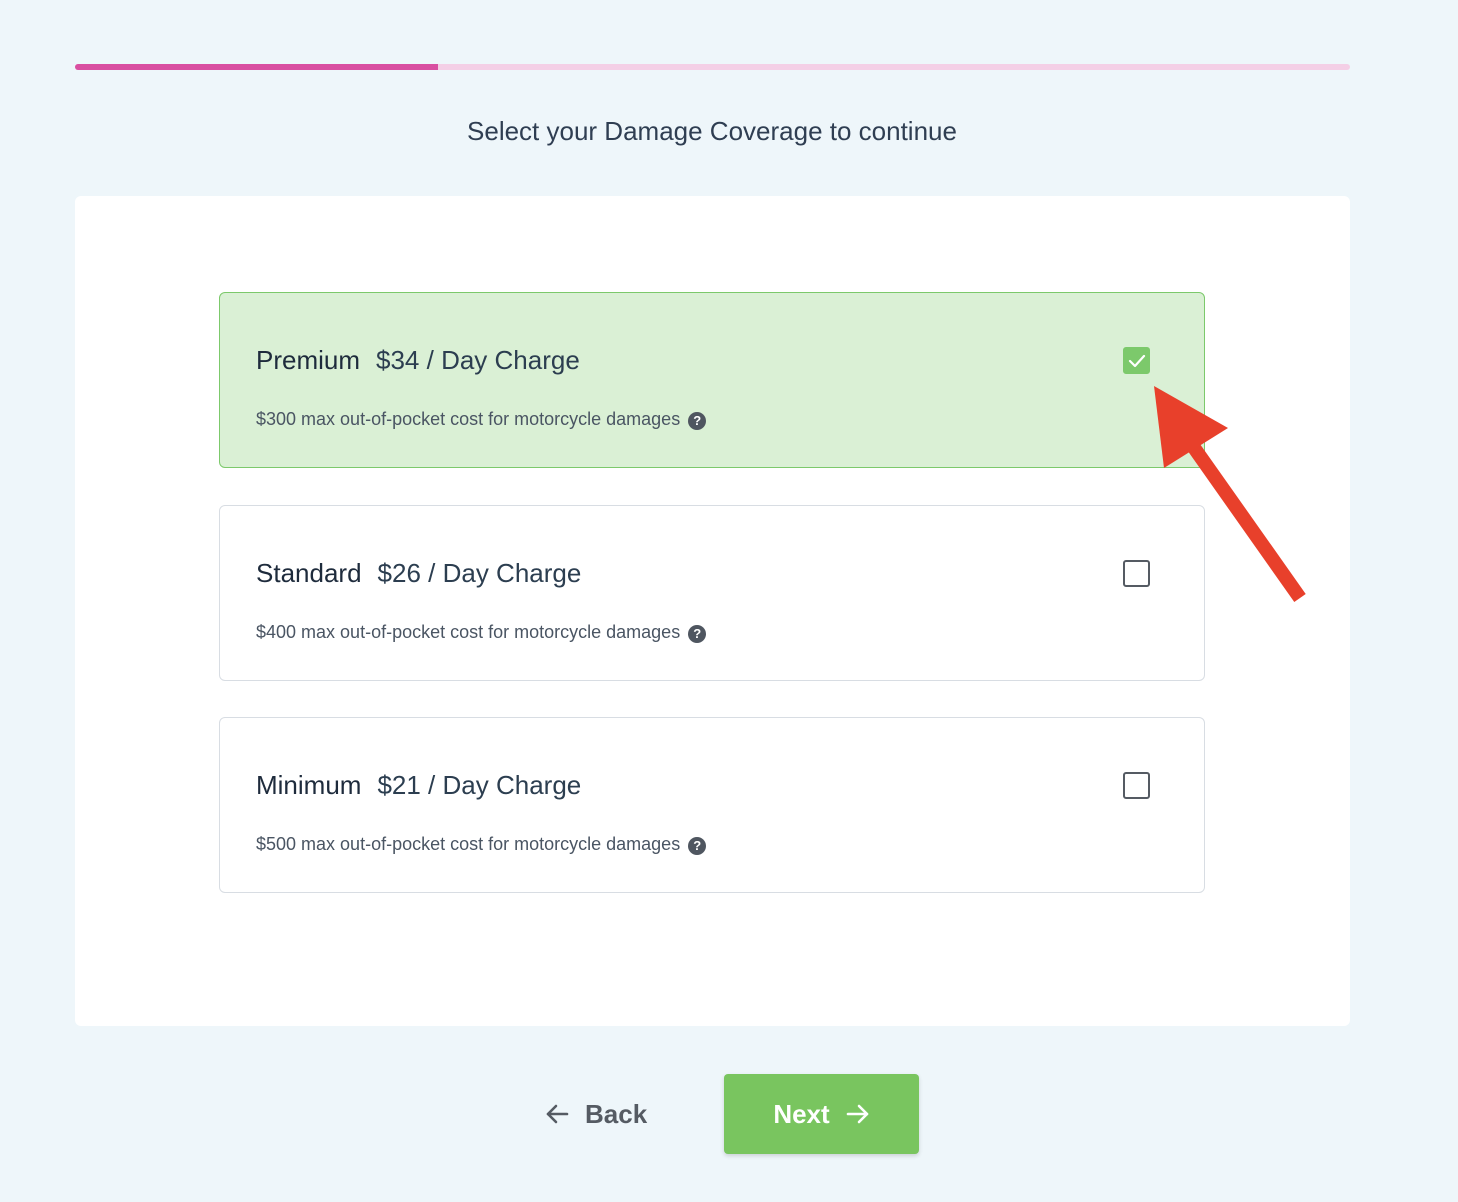 The image size is (1458, 1202). I want to click on progress-bar-fill, so click(257, 67).